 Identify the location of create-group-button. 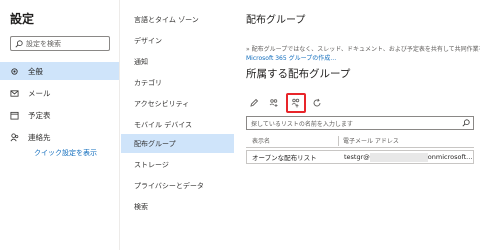
(296, 103).